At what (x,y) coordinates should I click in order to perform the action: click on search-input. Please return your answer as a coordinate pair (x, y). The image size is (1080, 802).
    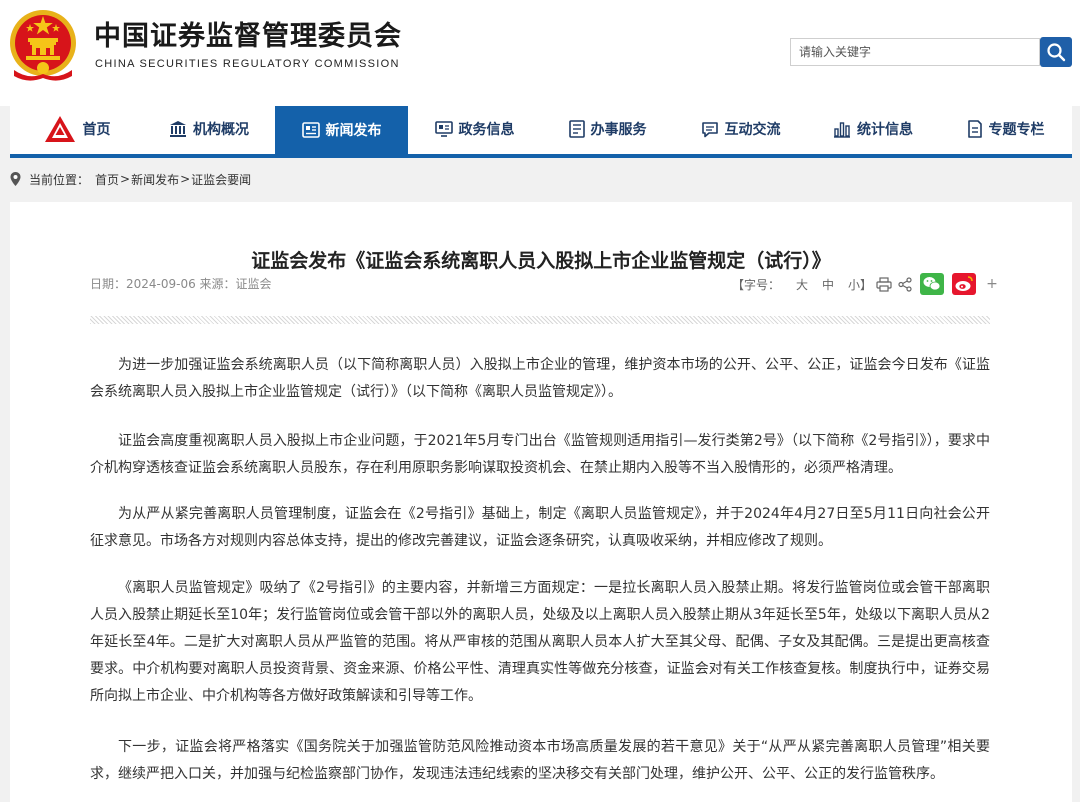
    Looking at the image, I should click on (919, 52).